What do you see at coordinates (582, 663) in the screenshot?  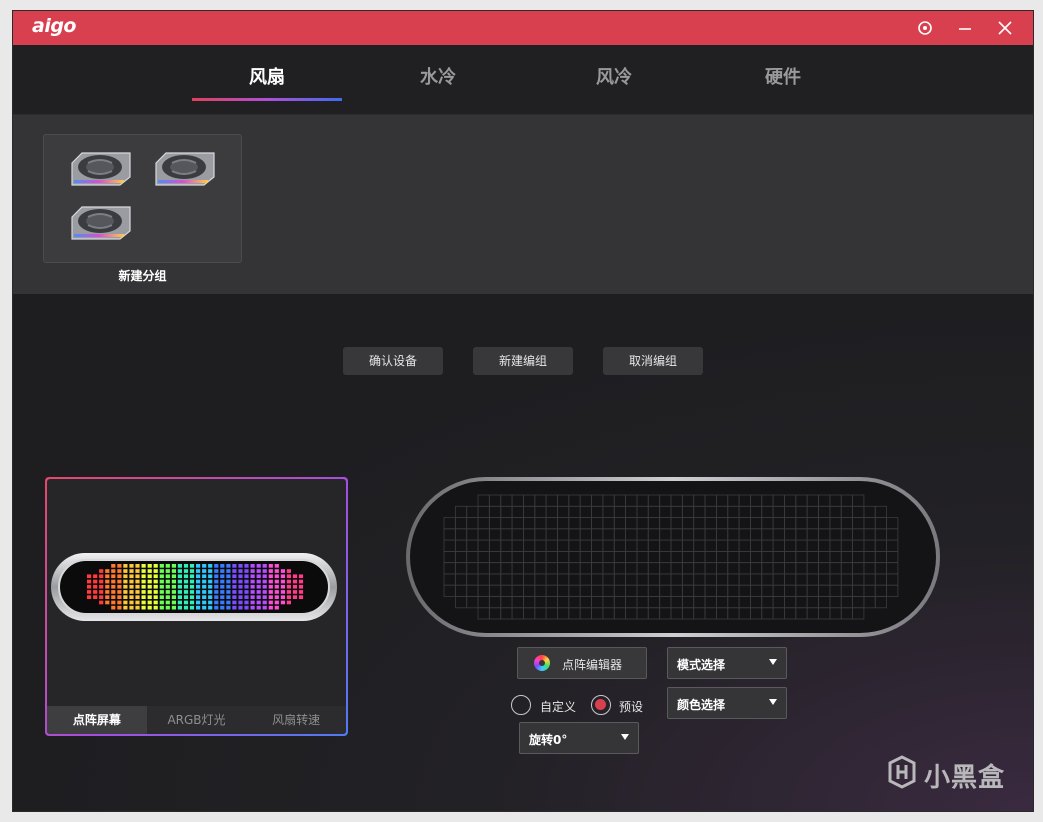 I see `matrix-editor-button: 点阵编辑器` at bounding box center [582, 663].